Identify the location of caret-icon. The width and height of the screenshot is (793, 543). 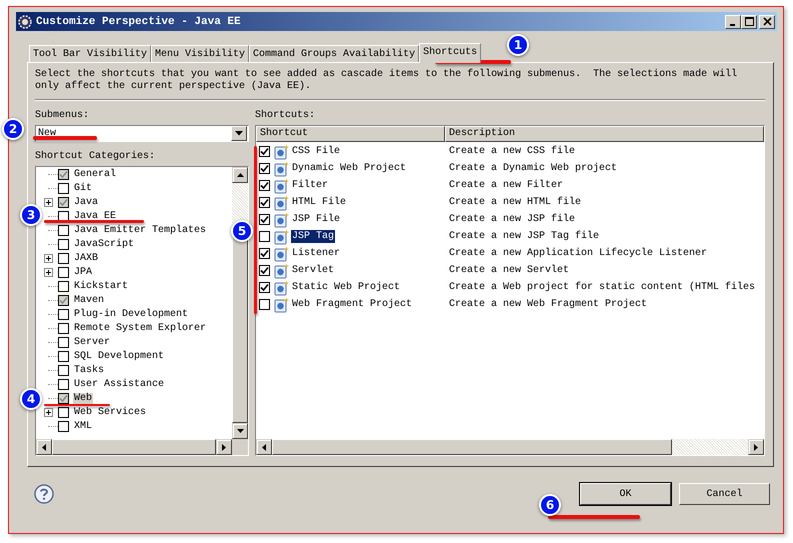
(239, 133).